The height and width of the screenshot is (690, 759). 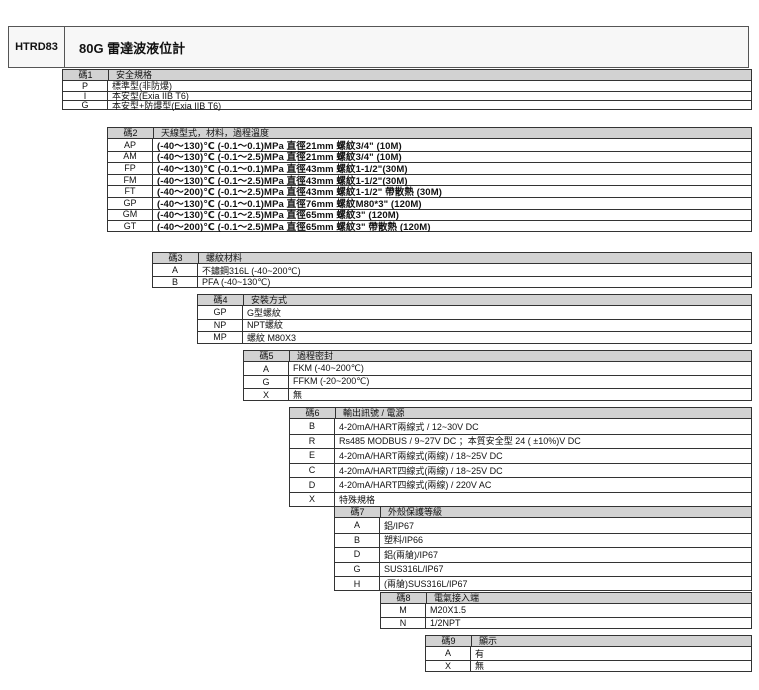 I want to click on code-section-3: 碼3 螺紋材料 A 不鏽鋼316L (-40~200℃) B PFA (-40~130℃), so click(x=452, y=270).